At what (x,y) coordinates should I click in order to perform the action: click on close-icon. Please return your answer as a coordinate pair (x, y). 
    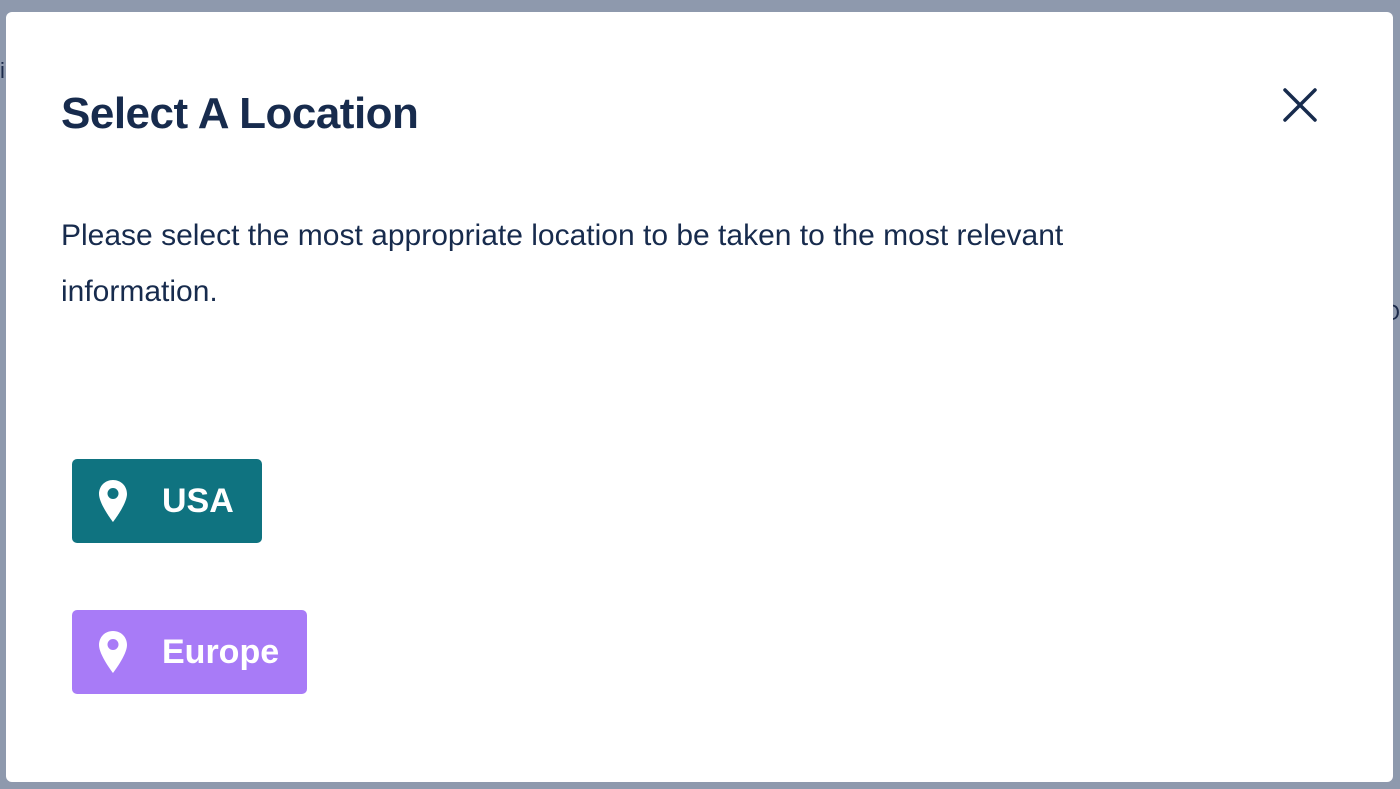
    Looking at the image, I should click on (1300, 106).